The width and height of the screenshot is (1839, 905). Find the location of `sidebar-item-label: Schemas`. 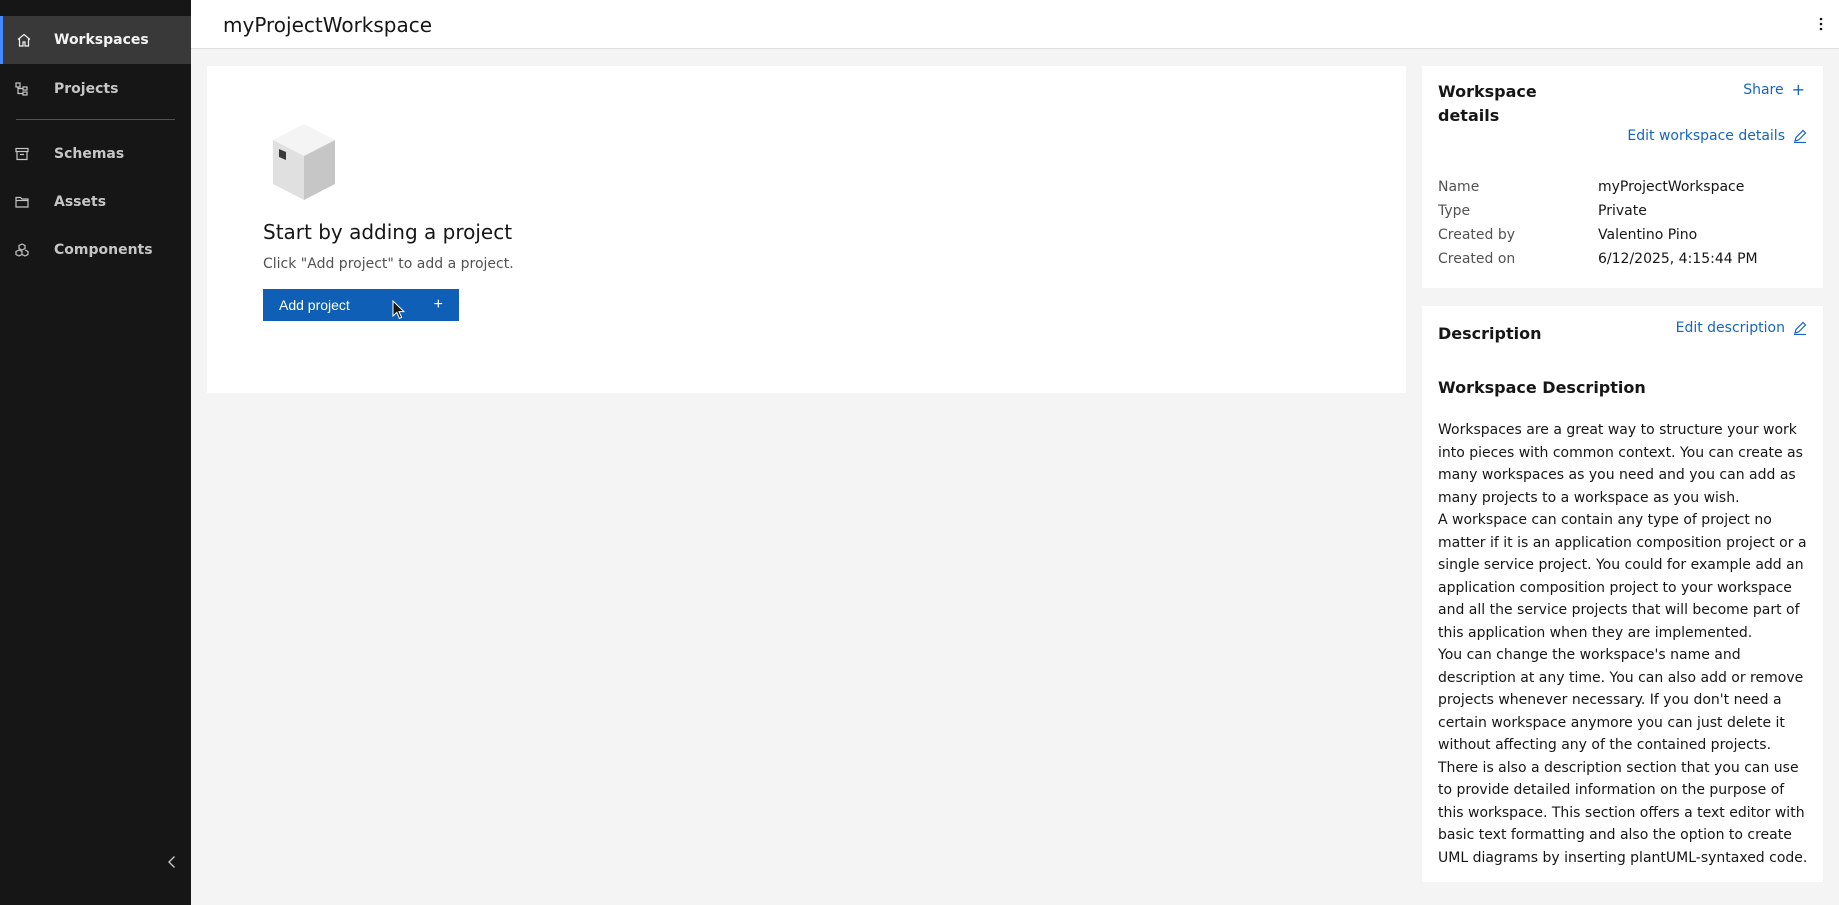

sidebar-item-label: Schemas is located at coordinates (89, 154).